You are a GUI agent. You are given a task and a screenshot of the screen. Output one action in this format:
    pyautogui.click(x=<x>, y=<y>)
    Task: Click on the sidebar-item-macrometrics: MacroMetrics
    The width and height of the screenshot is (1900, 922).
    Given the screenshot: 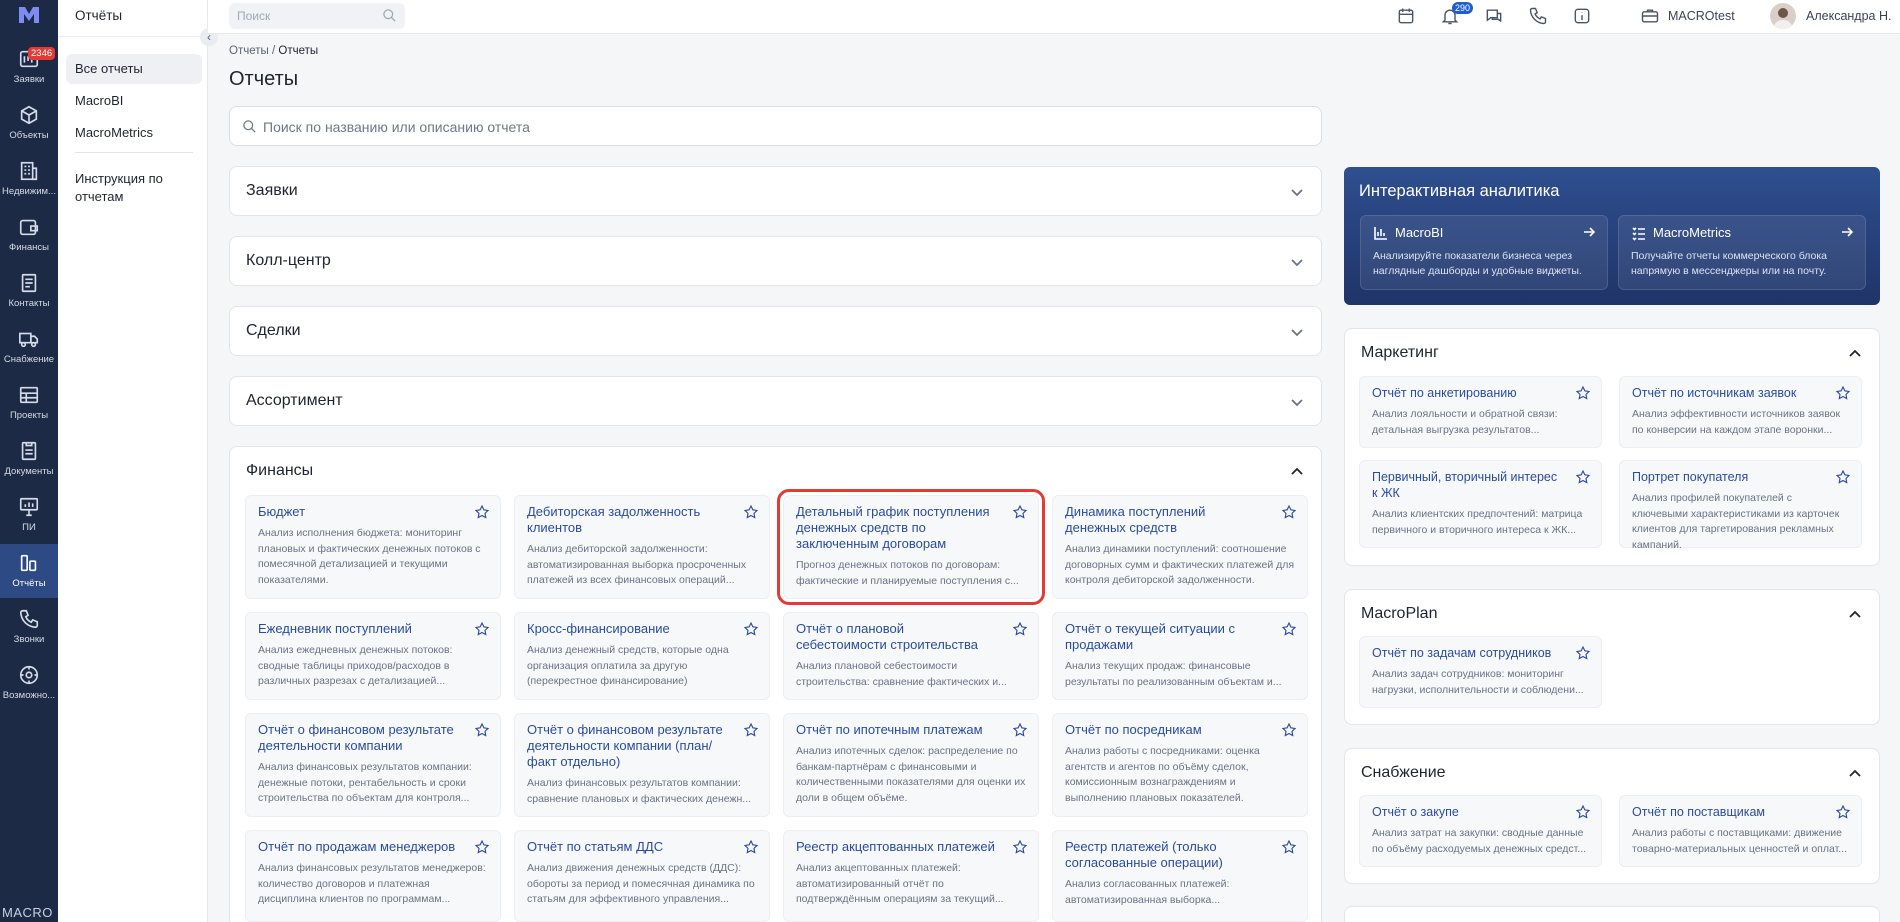 What is the action you would take?
    pyautogui.click(x=134, y=133)
    